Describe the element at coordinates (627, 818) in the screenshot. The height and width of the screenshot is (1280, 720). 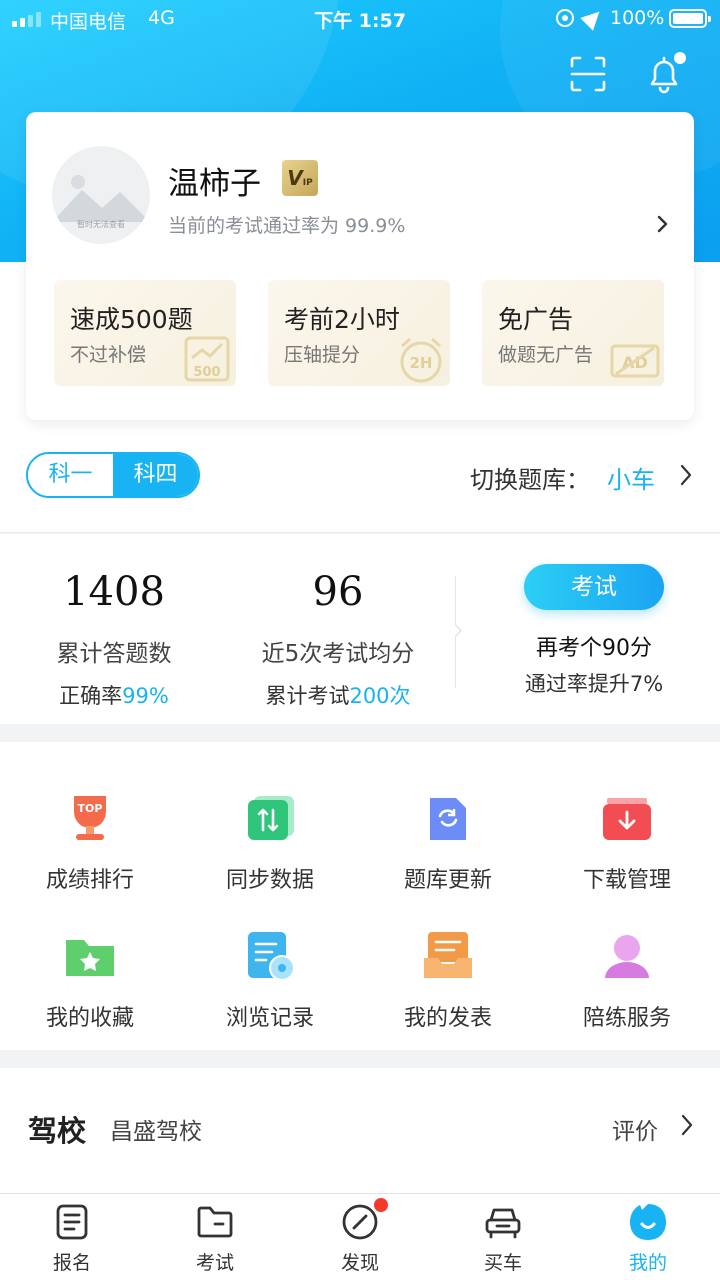
I see `download-icon` at that location.